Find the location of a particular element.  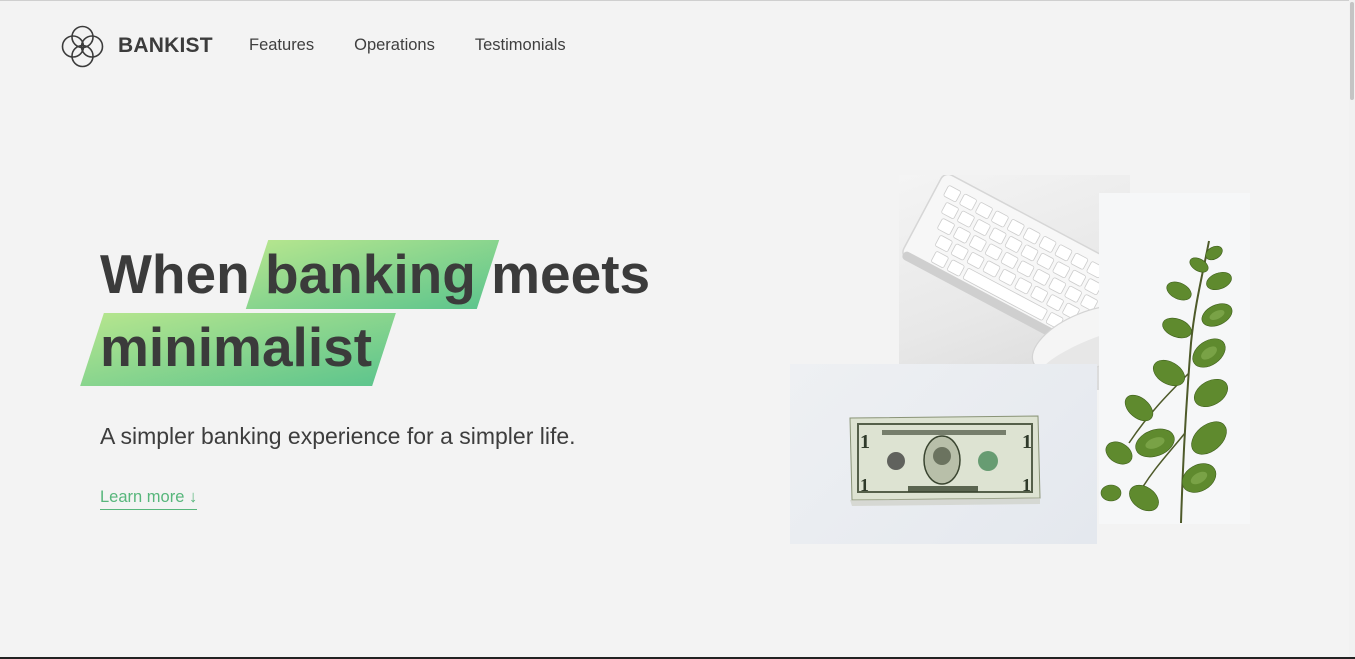

eucalyptus-plant-photo is located at coordinates (1174, 358).